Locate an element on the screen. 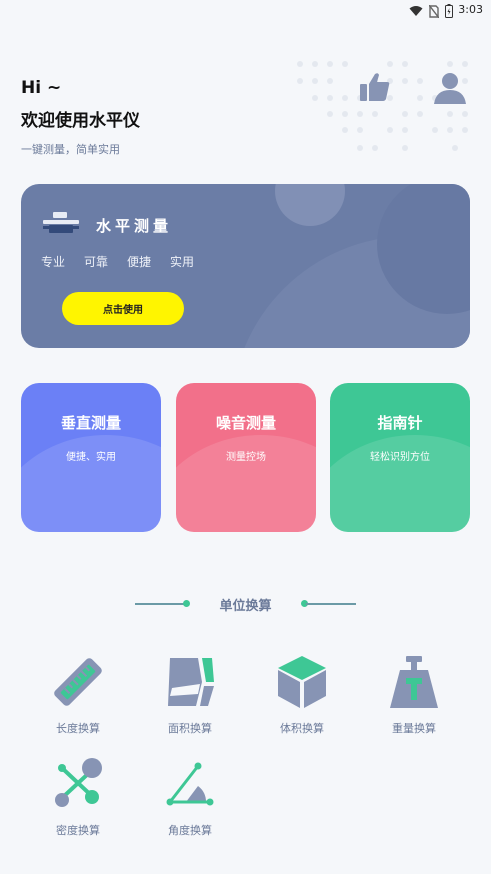 This screenshot has width=491, height=874. clock: 3:03 is located at coordinates (470, 9).